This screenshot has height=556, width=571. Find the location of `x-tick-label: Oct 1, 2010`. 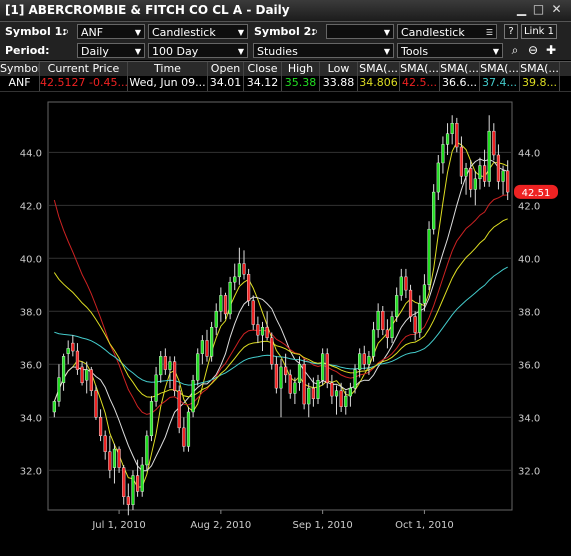

x-tick-label: Oct 1, 2010 is located at coordinates (424, 525).